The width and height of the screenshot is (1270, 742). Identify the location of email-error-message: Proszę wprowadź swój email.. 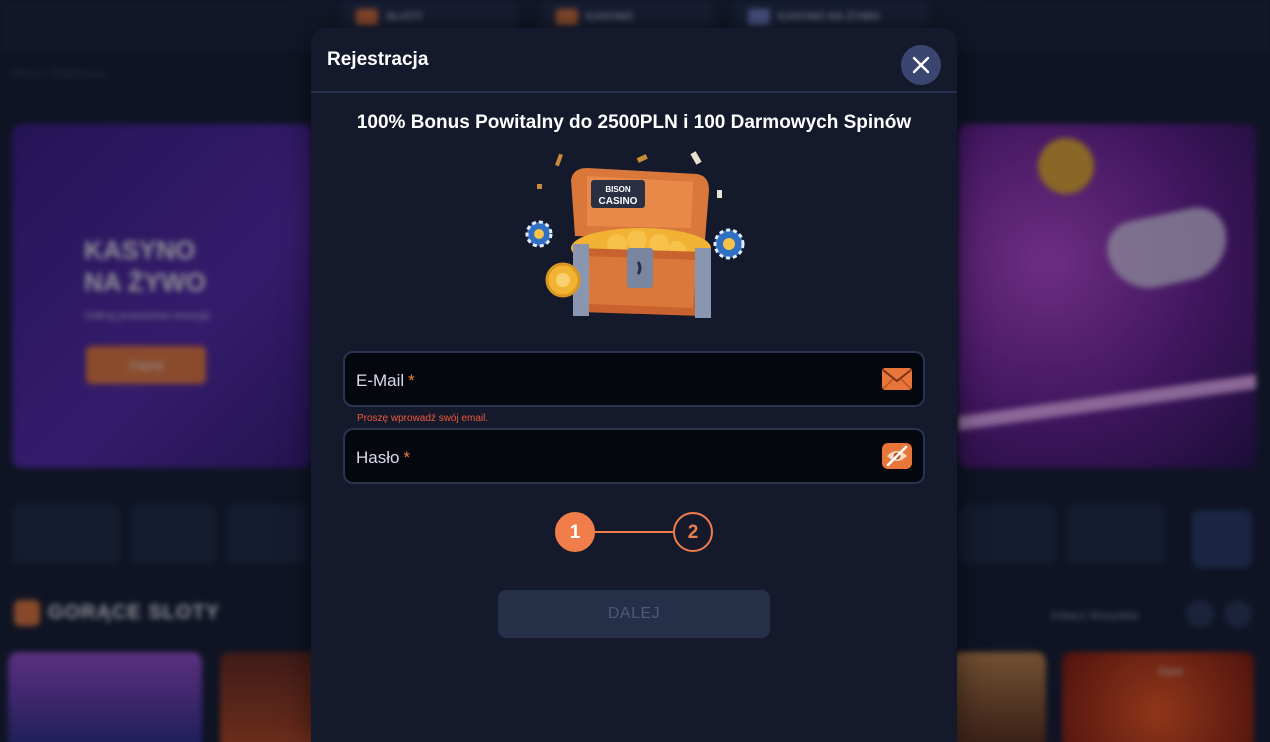
(423, 418).